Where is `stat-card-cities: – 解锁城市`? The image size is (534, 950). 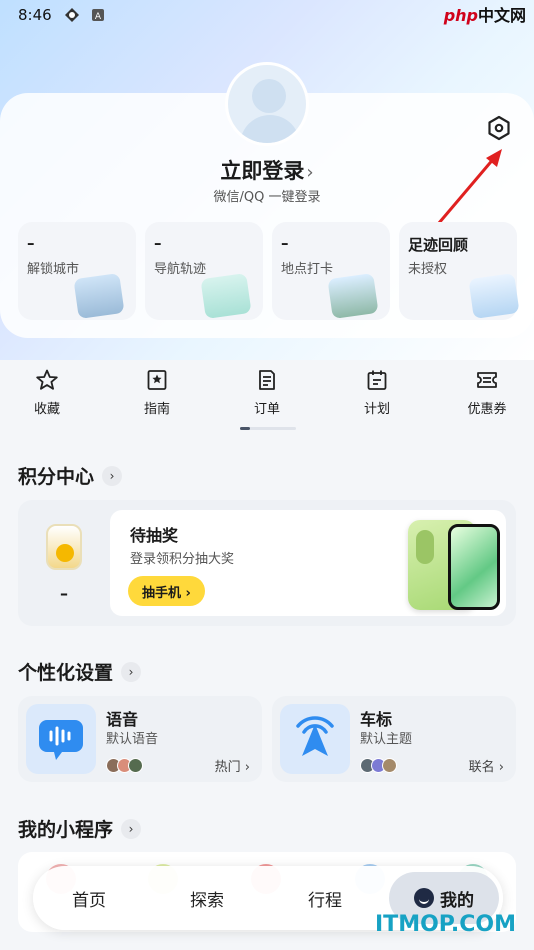
stat-card-cities: – 解锁城市 is located at coordinates (77, 271).